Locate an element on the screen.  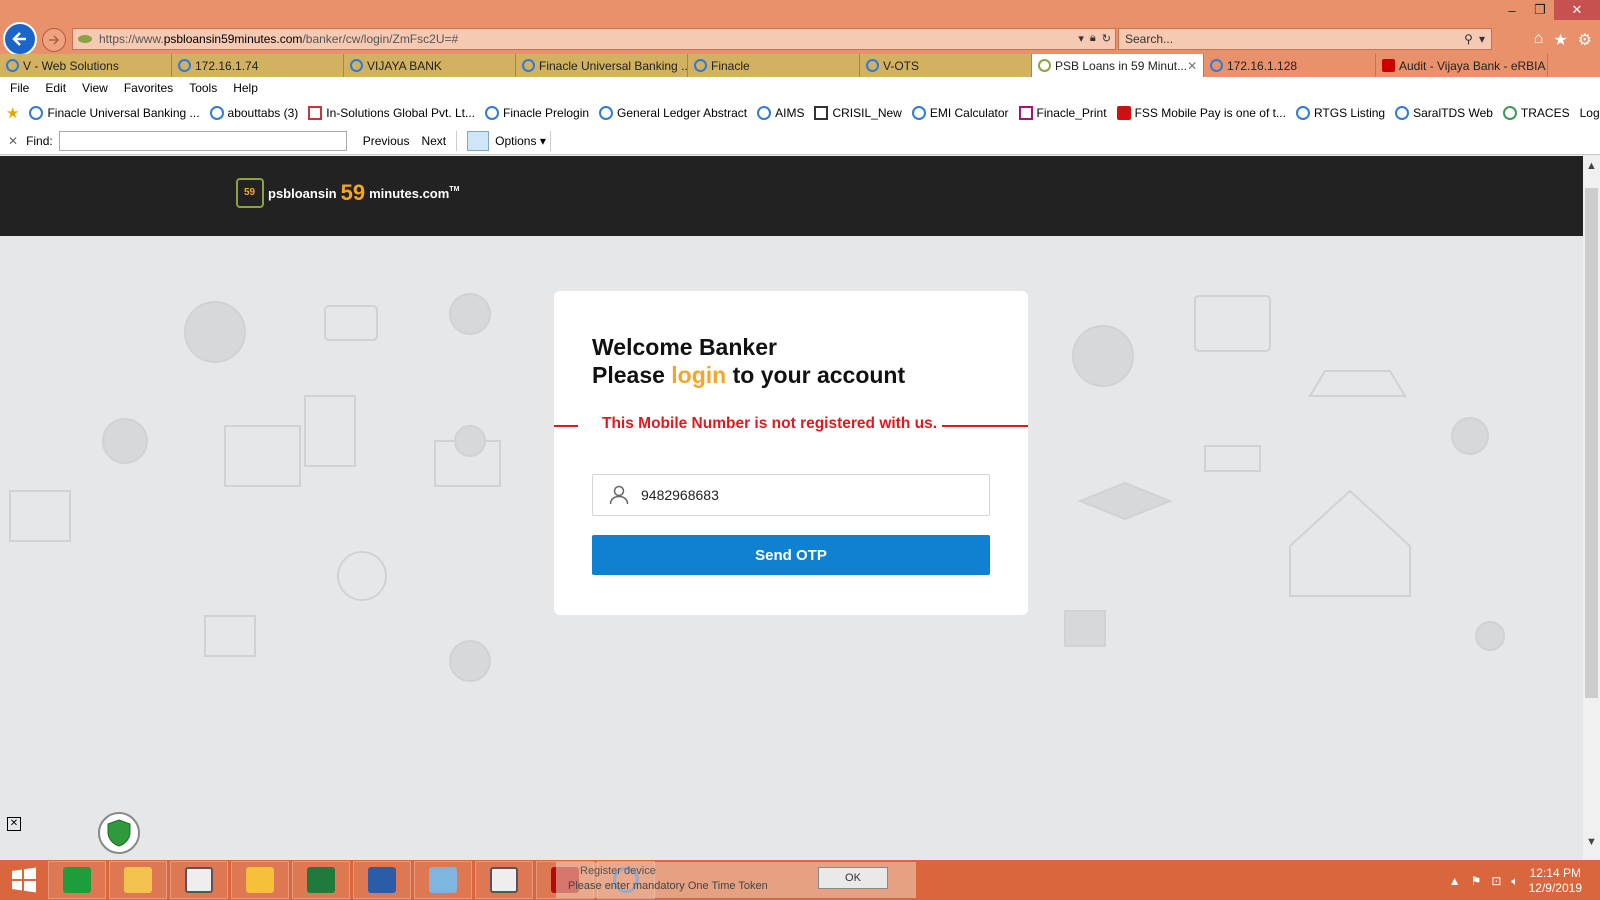
store-icon is located at coordinates (77, 880).